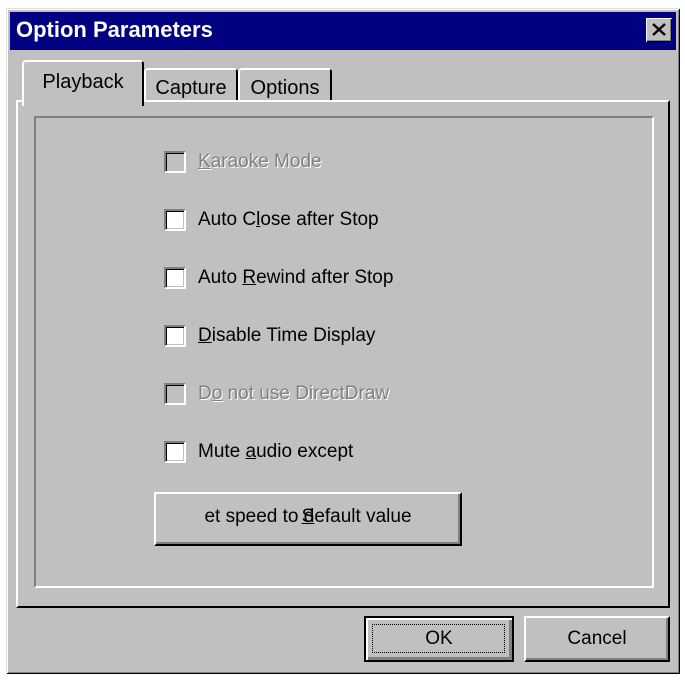 Image resolution: width=685 pixels, height=680 pixels. I want to click on ok-label: OK, so click(439, 638).